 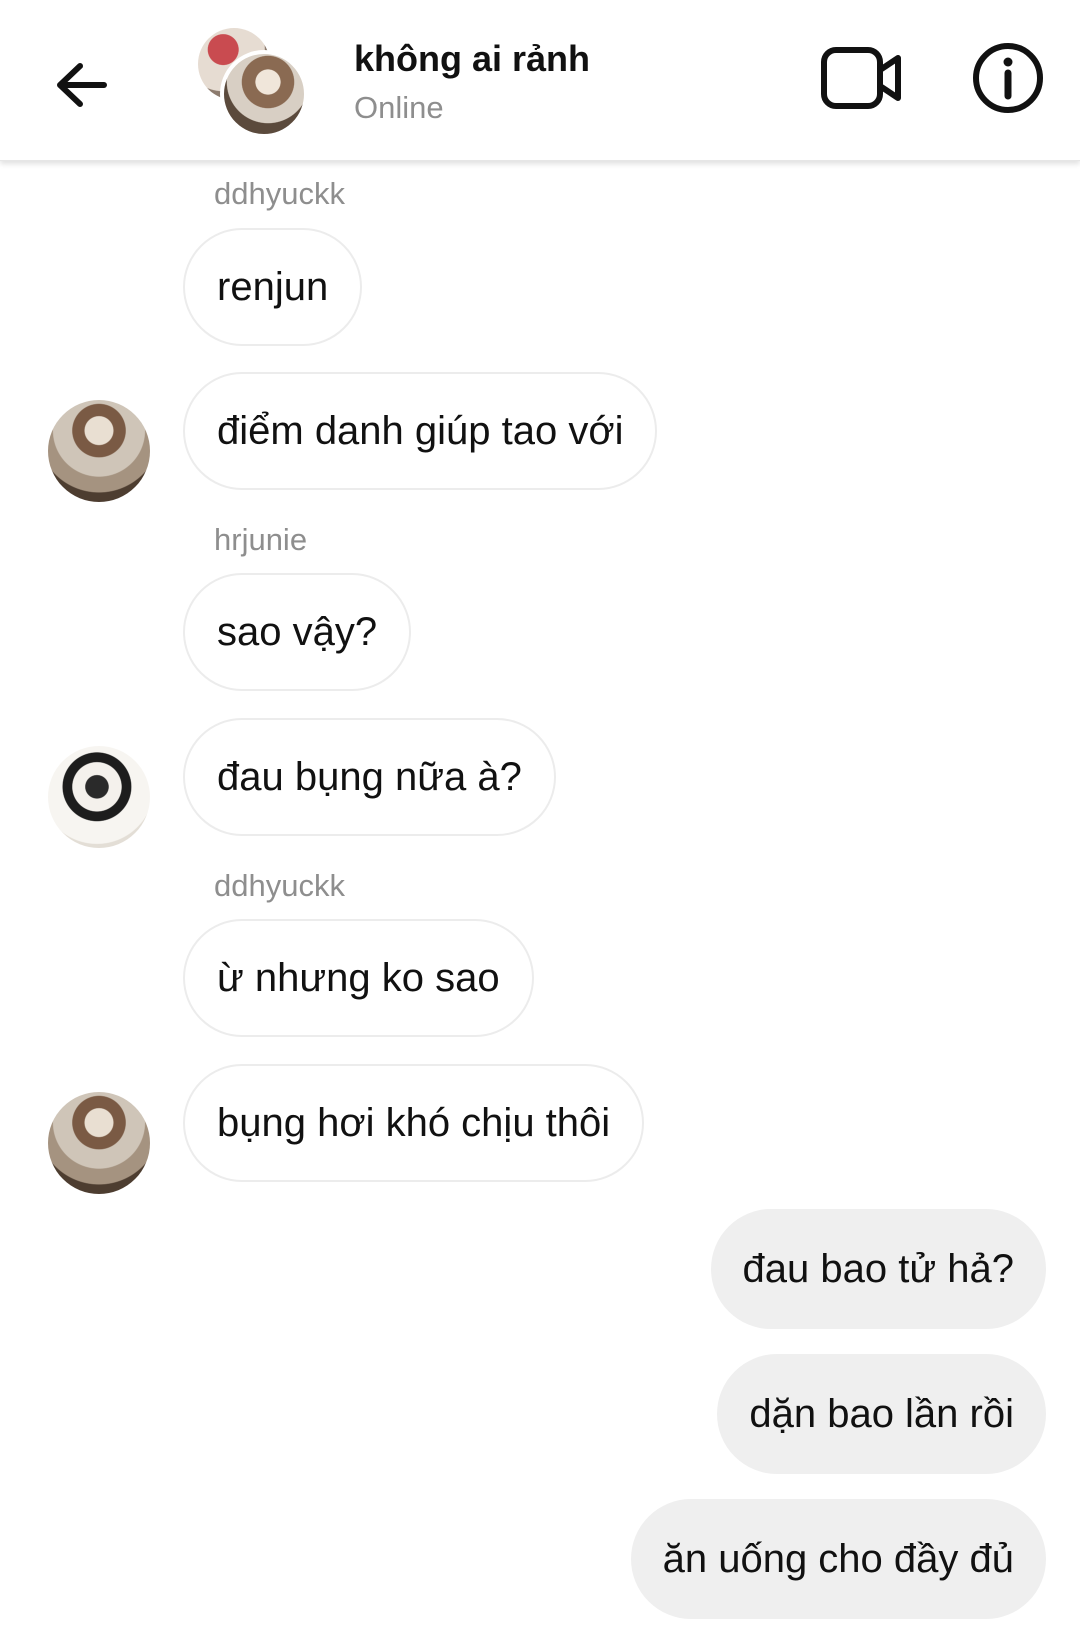 I want to click on video-camera-icon, so click(x=861, y=78).